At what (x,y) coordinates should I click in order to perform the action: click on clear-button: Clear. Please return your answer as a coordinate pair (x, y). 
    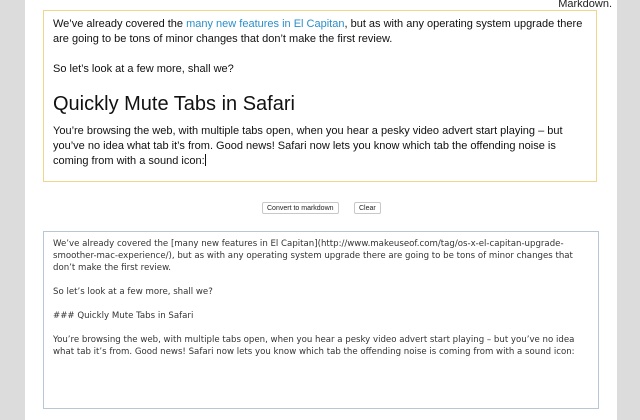
    Looking at the image, I should click on (367, 208).